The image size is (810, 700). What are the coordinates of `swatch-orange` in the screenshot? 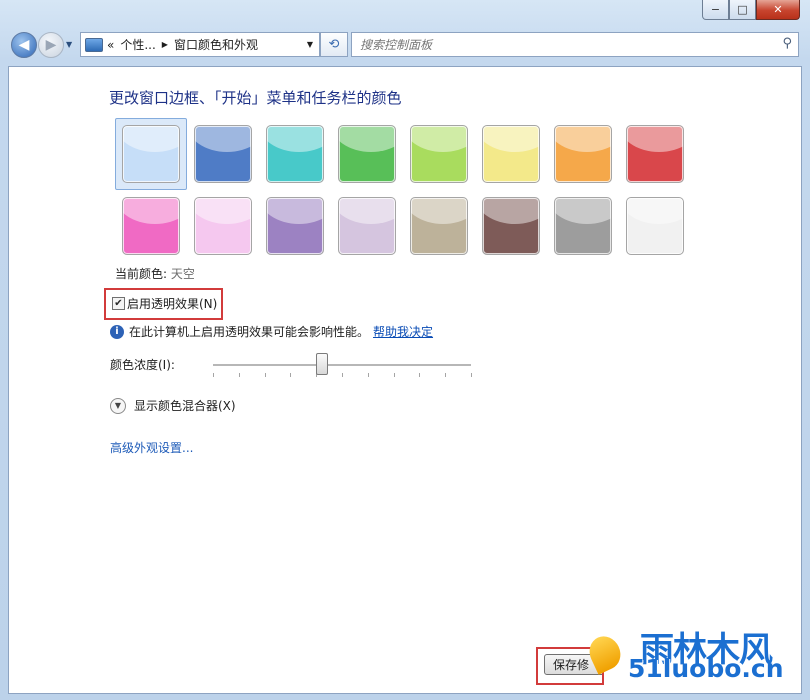 It's located at (583, 154).